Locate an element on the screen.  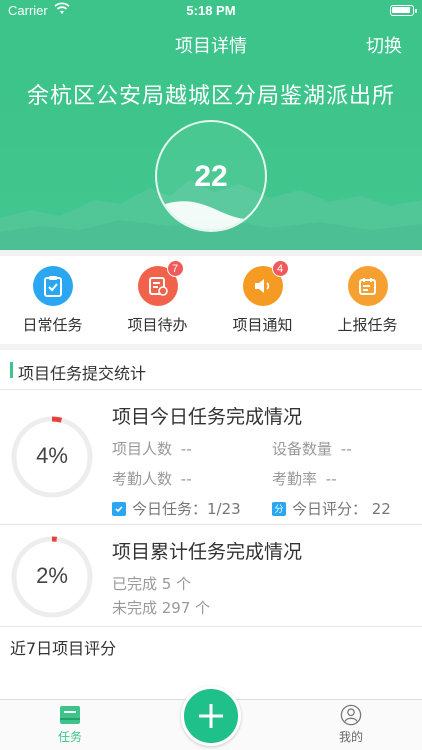
task-check-icon is located at coordinates (119, 508).